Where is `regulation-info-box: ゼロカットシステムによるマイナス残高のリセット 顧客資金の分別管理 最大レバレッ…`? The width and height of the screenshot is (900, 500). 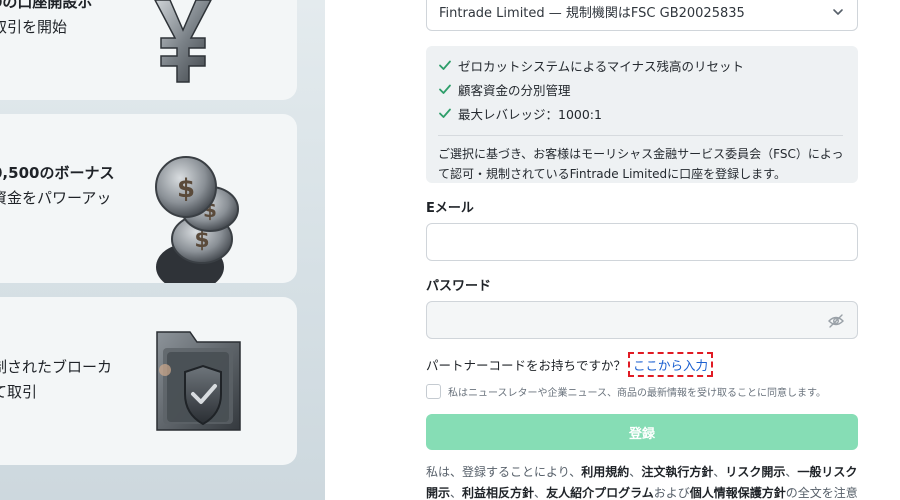
regulation-info-box: ゼロカットシステムによるマイナス残高のリセット 顧客資金の分別管理 最大レバレッ… is located at coordinates (642, 114).